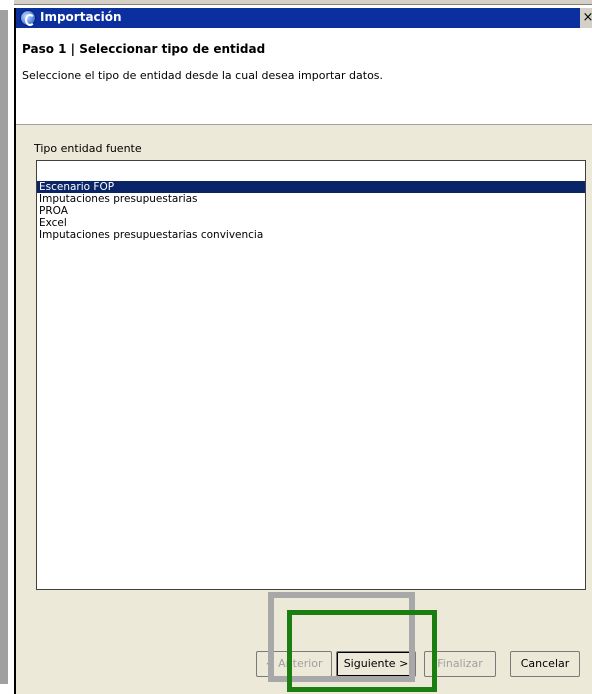  Describe the element at coordinates (545, 664) in the screenshot. I see `cancel-button: Cancelar` at that location.